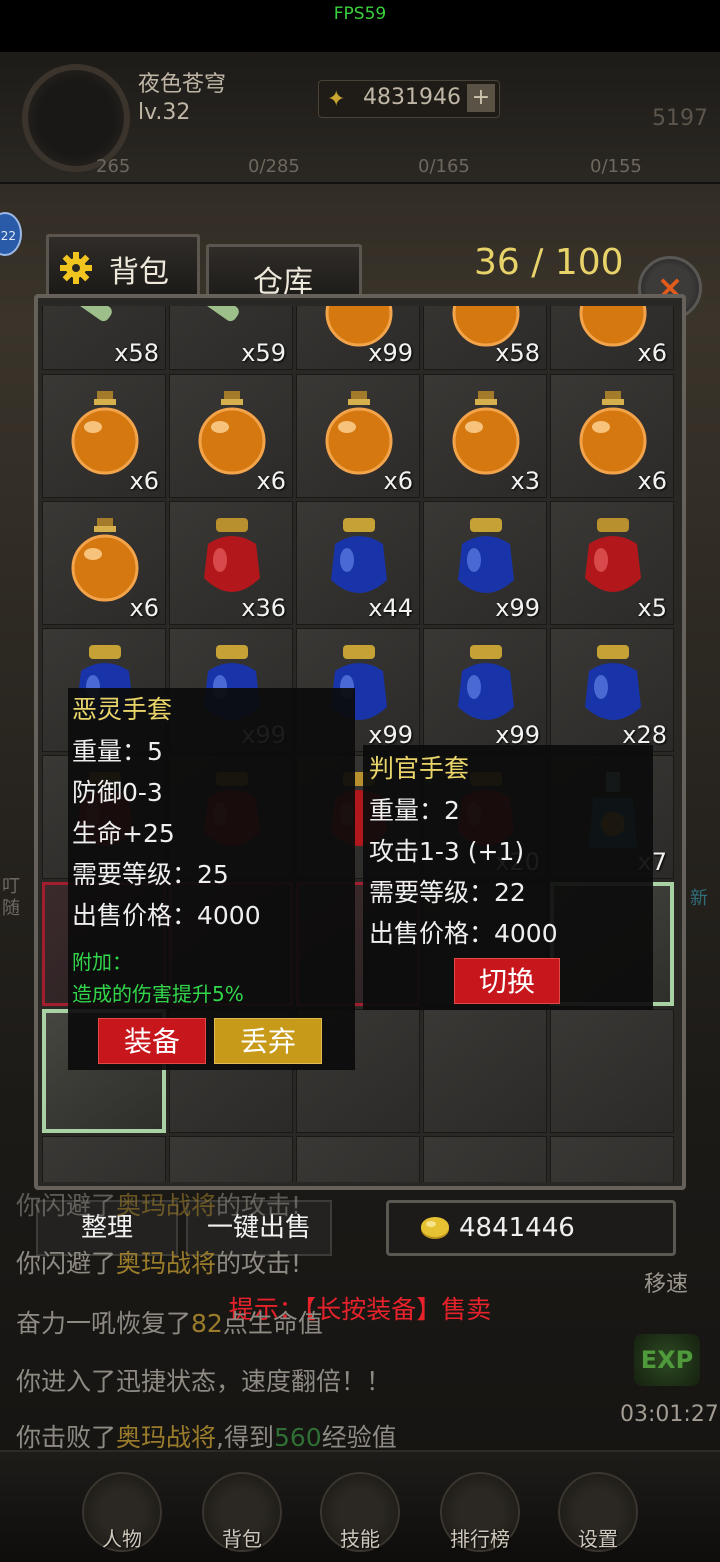 The height and width of the screenshot is (1562, 720). What do you see at coordinates (206, 1437) in the screenshot?
I see `log-line: 你击败了奥玛战将,得到560经验值` at bounding box center [206, 1437].